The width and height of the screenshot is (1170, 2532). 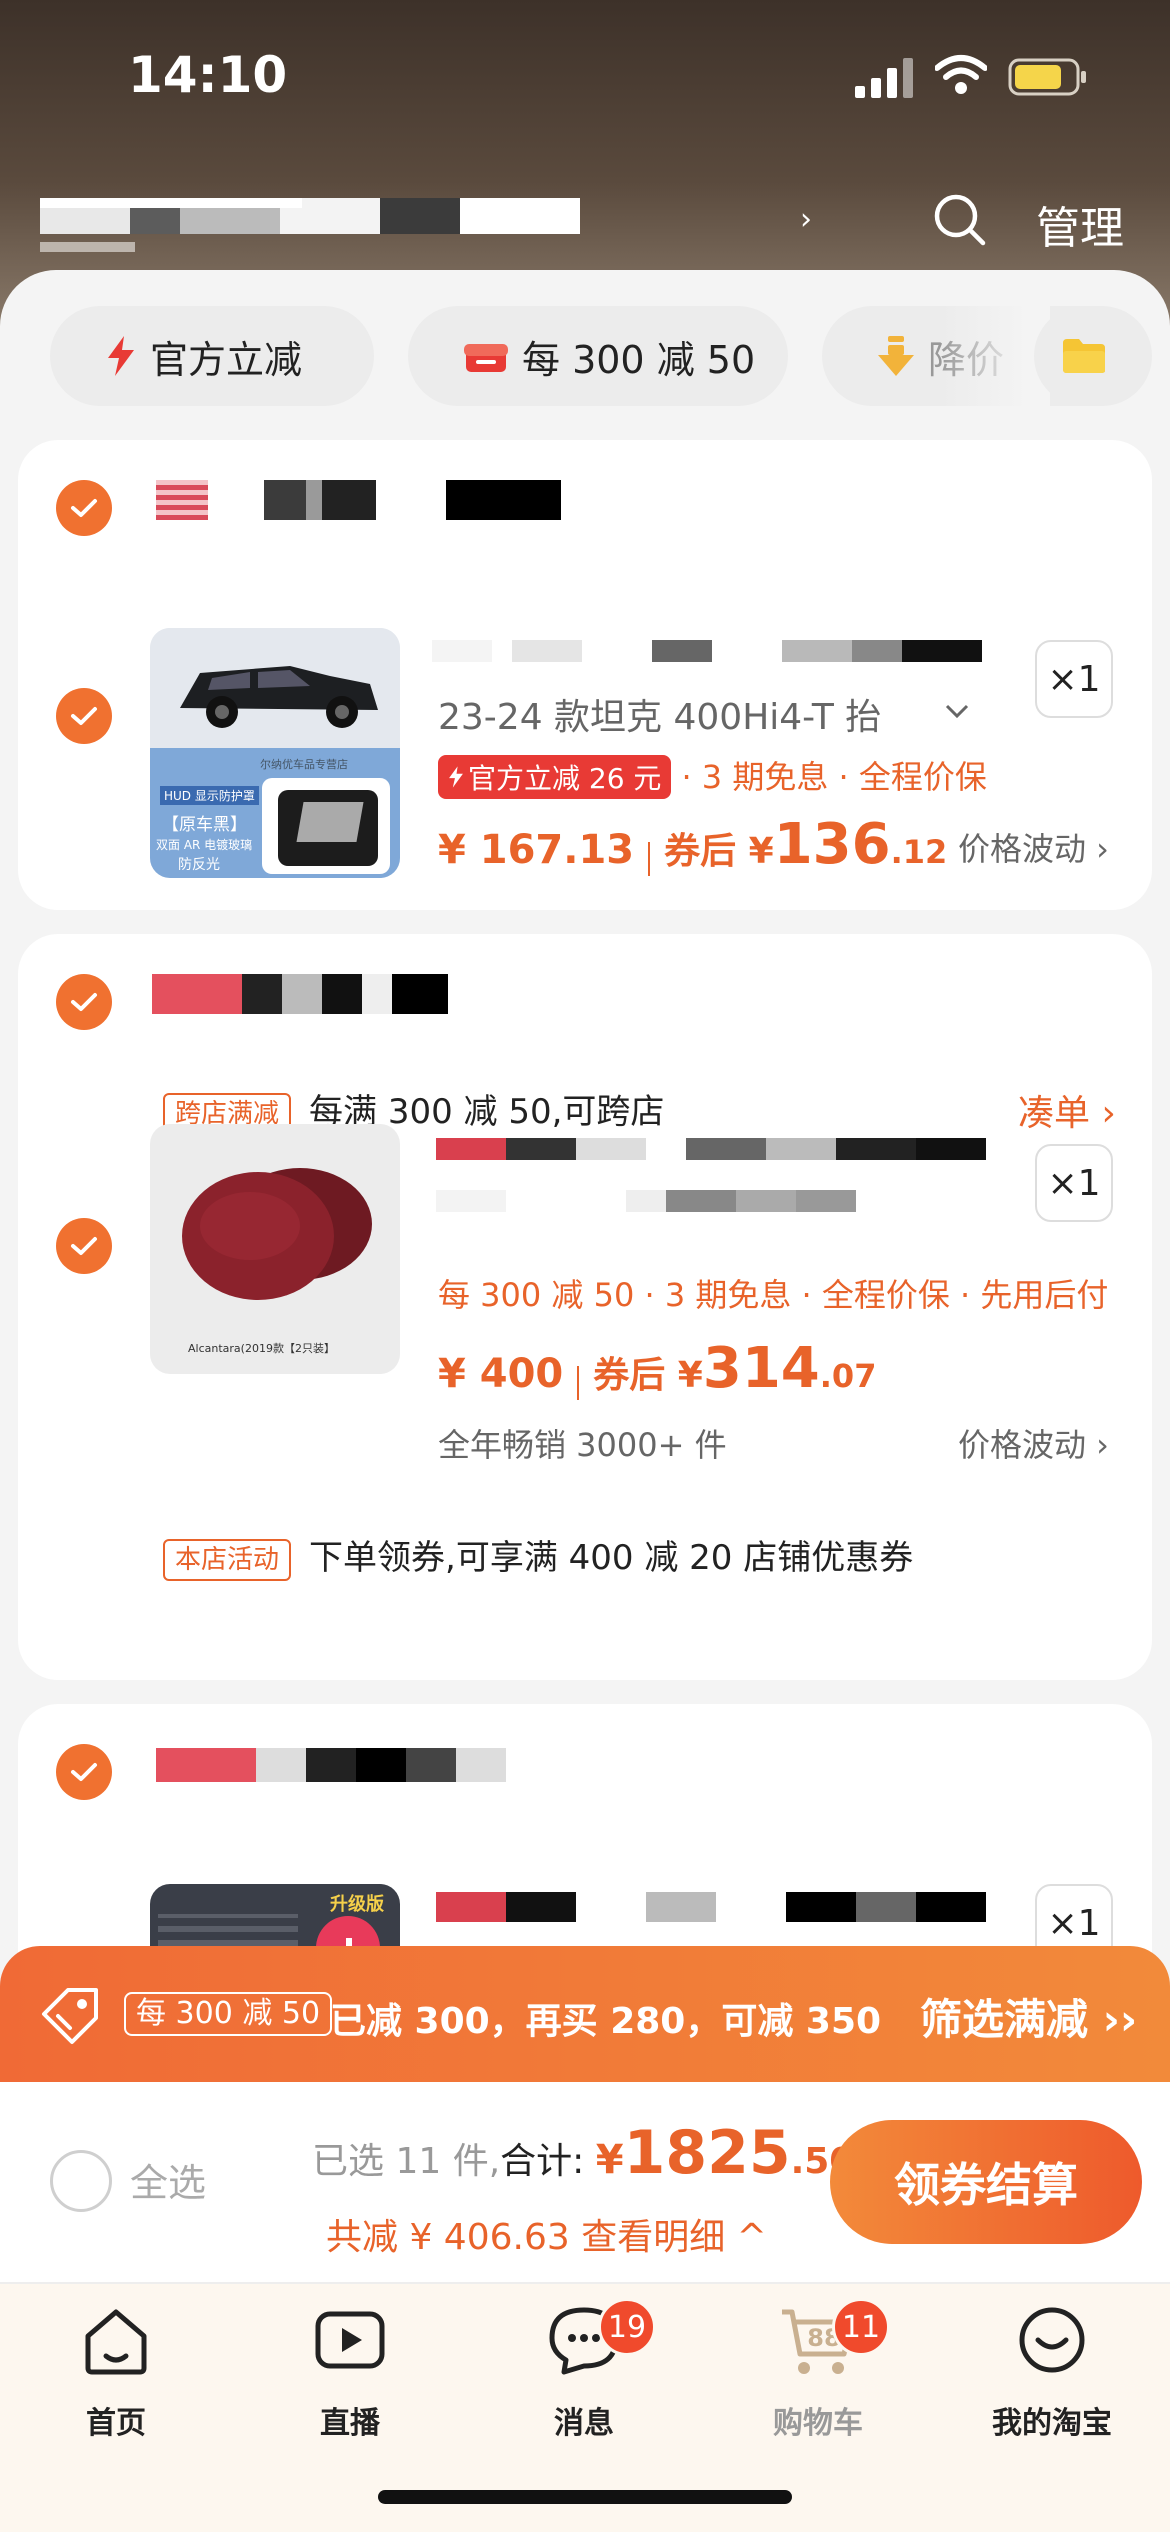 What do you see at coordinates (584, 2370) in the screenshot?
I see `tab-messages: 消息 19` at bounding box center [584, 2370].